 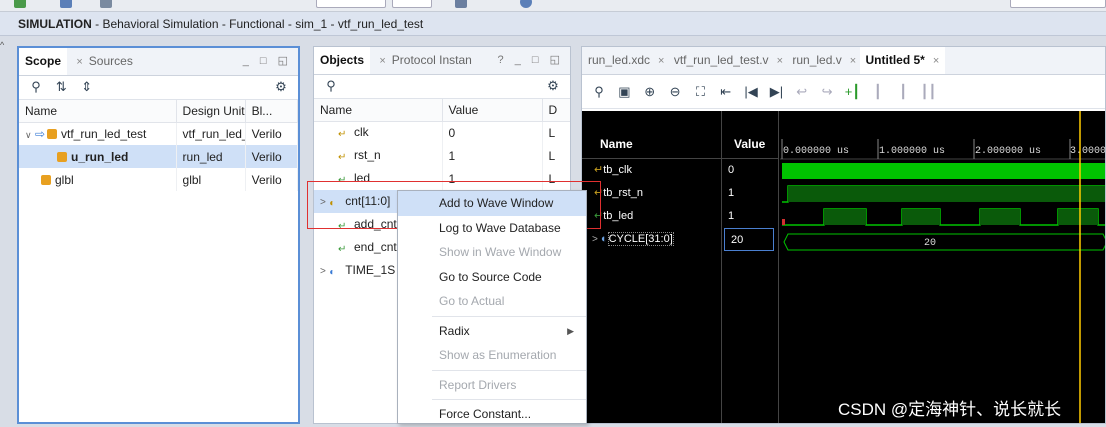 I want to click on zoom-in-icon: ⊕, so click(x=650, y=92).